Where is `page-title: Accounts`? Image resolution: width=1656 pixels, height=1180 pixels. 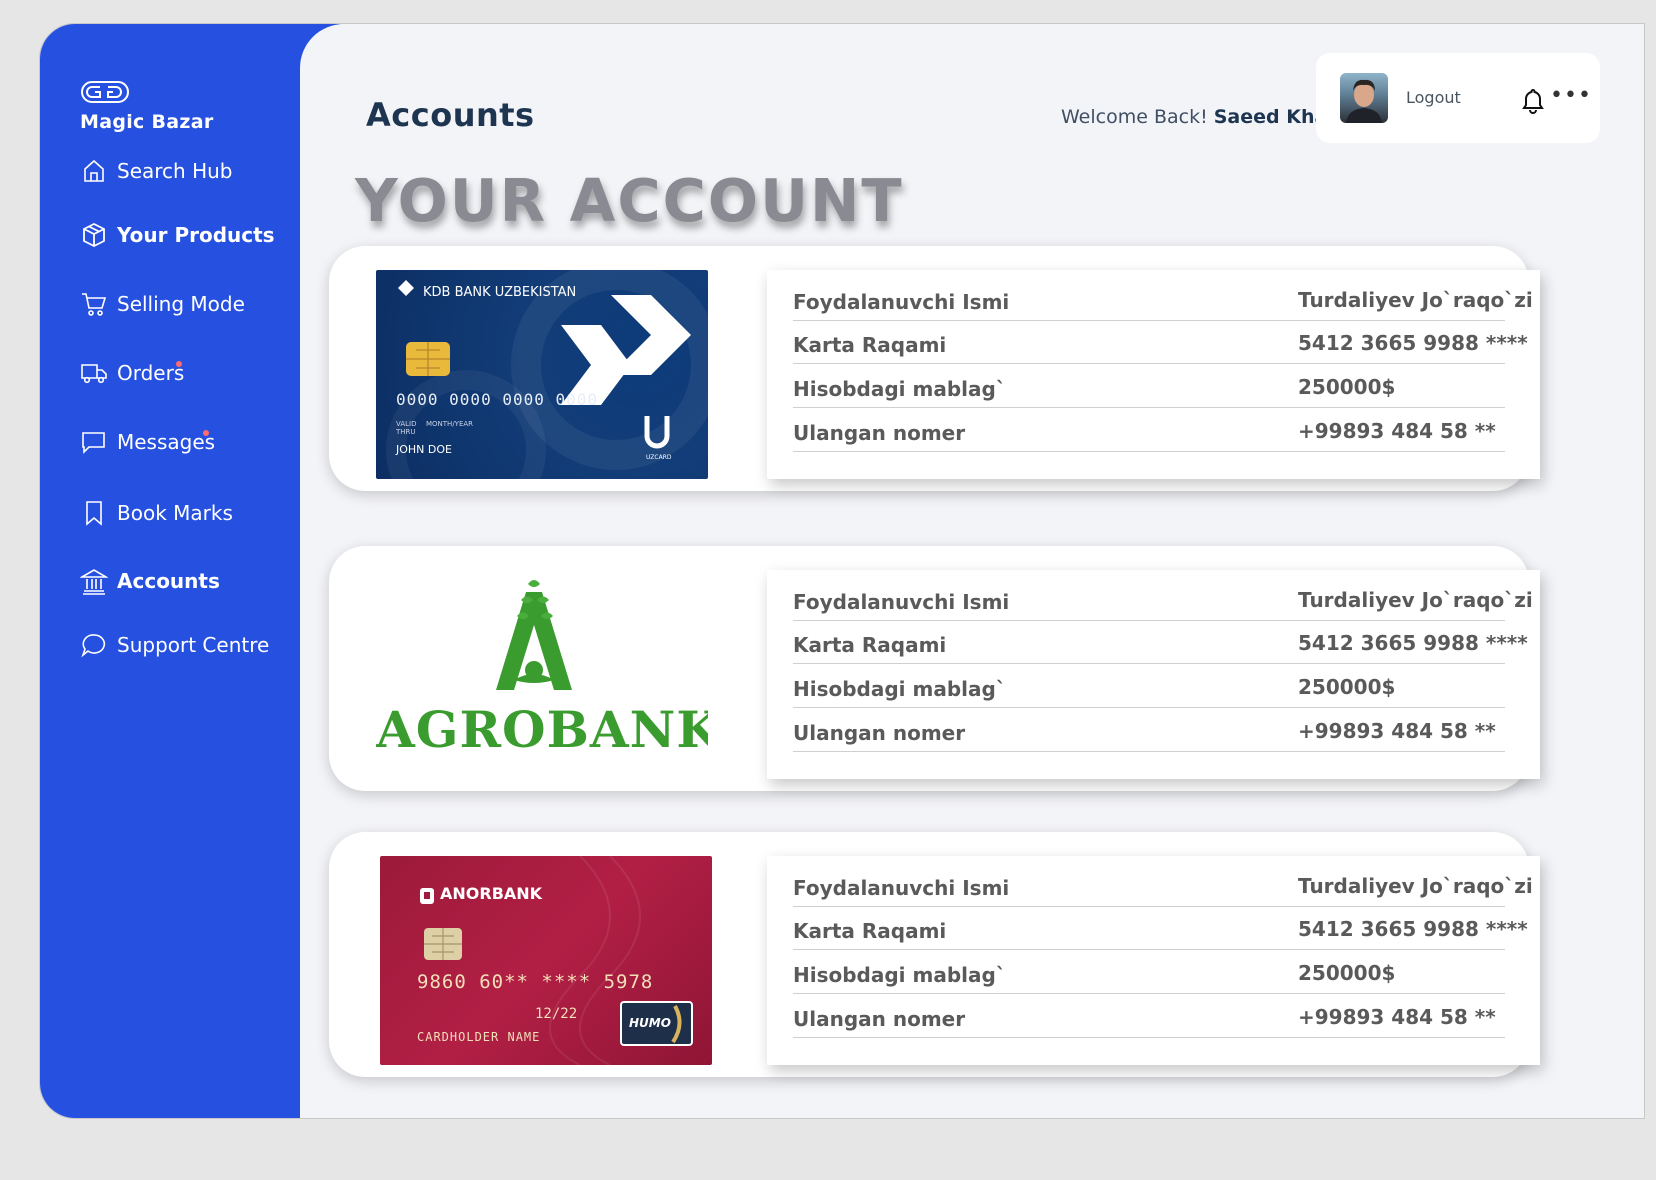 page-title: Accounts is located at coordinates (450, 115).